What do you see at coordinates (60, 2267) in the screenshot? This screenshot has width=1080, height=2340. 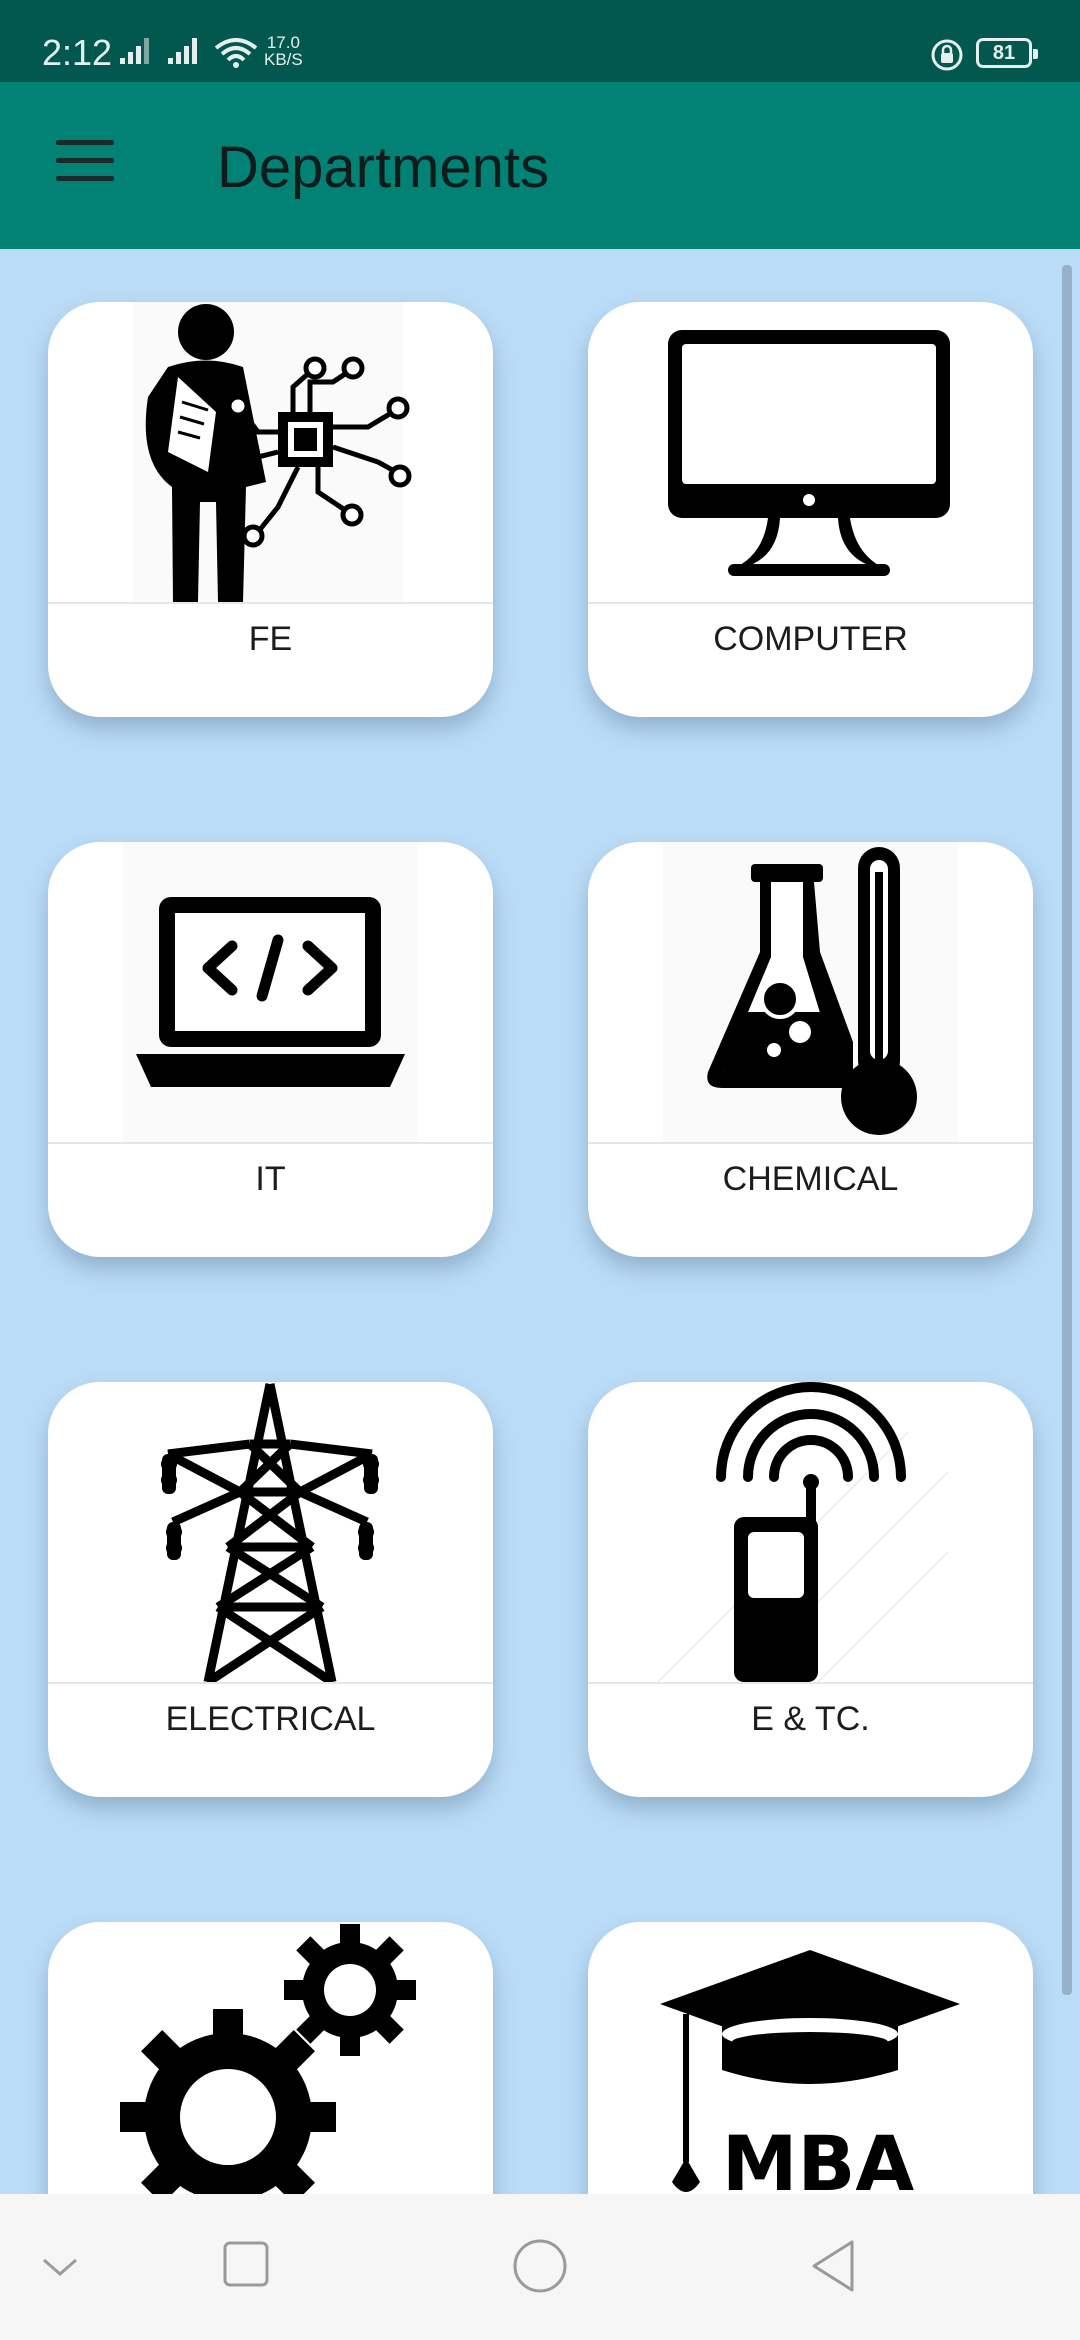 I see `hide-nav-icon` at bounding box center [60, 2267].